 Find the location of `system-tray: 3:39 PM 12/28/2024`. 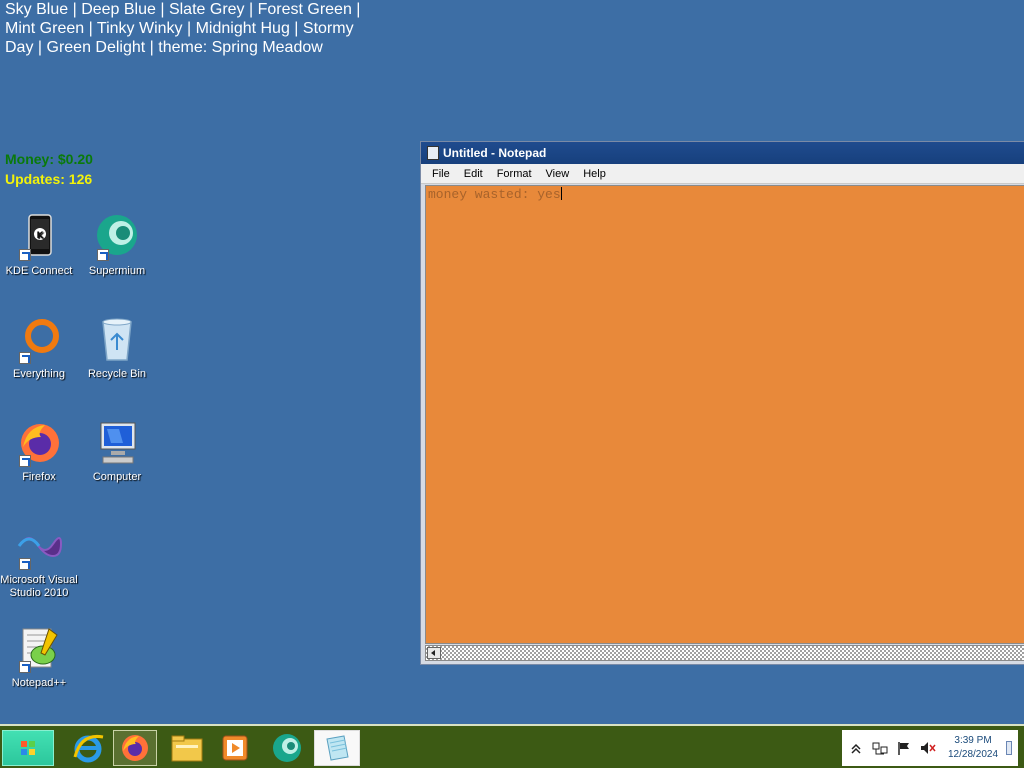

system-tray: 3:39 PM 12/28/2024 is located at coordinates (930, 748).